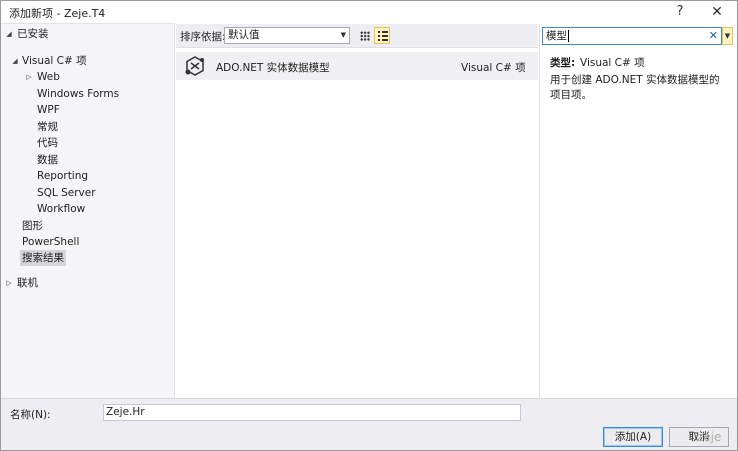  I want to click on list-view-button, so click(382, 35).